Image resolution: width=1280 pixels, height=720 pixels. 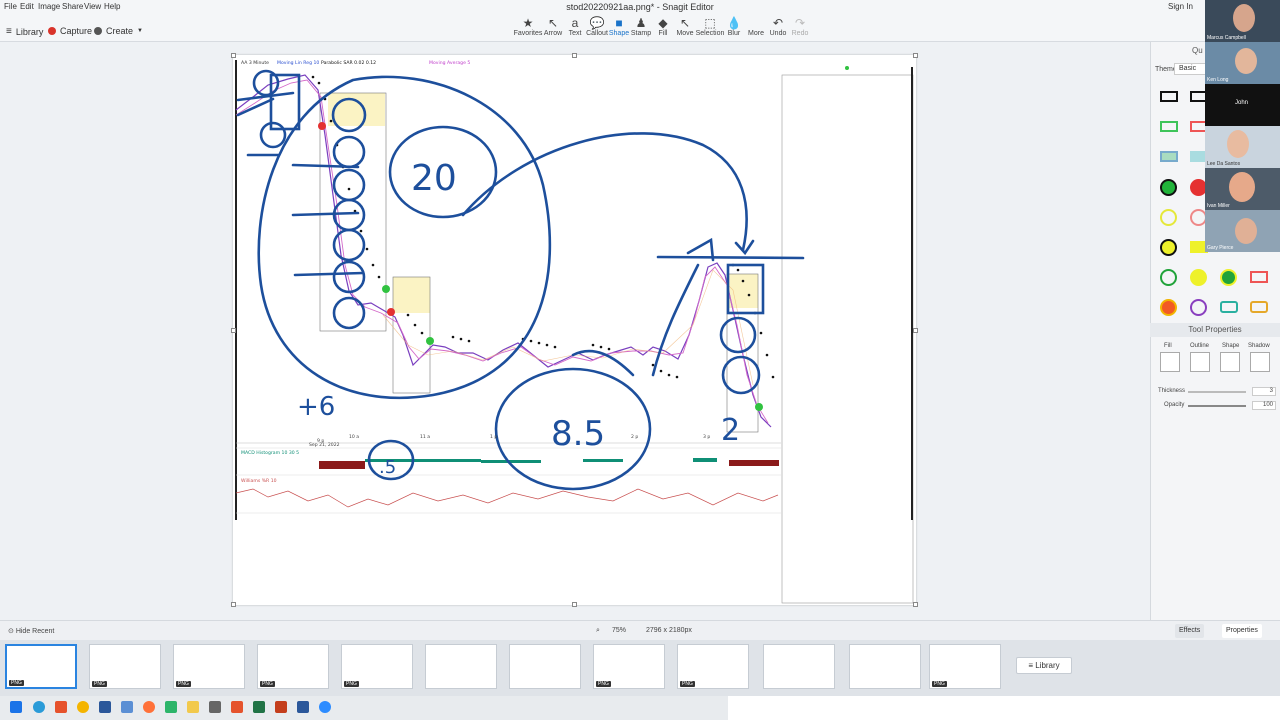 I want to click on file-explorer-icon, so click(x=193, y=707).